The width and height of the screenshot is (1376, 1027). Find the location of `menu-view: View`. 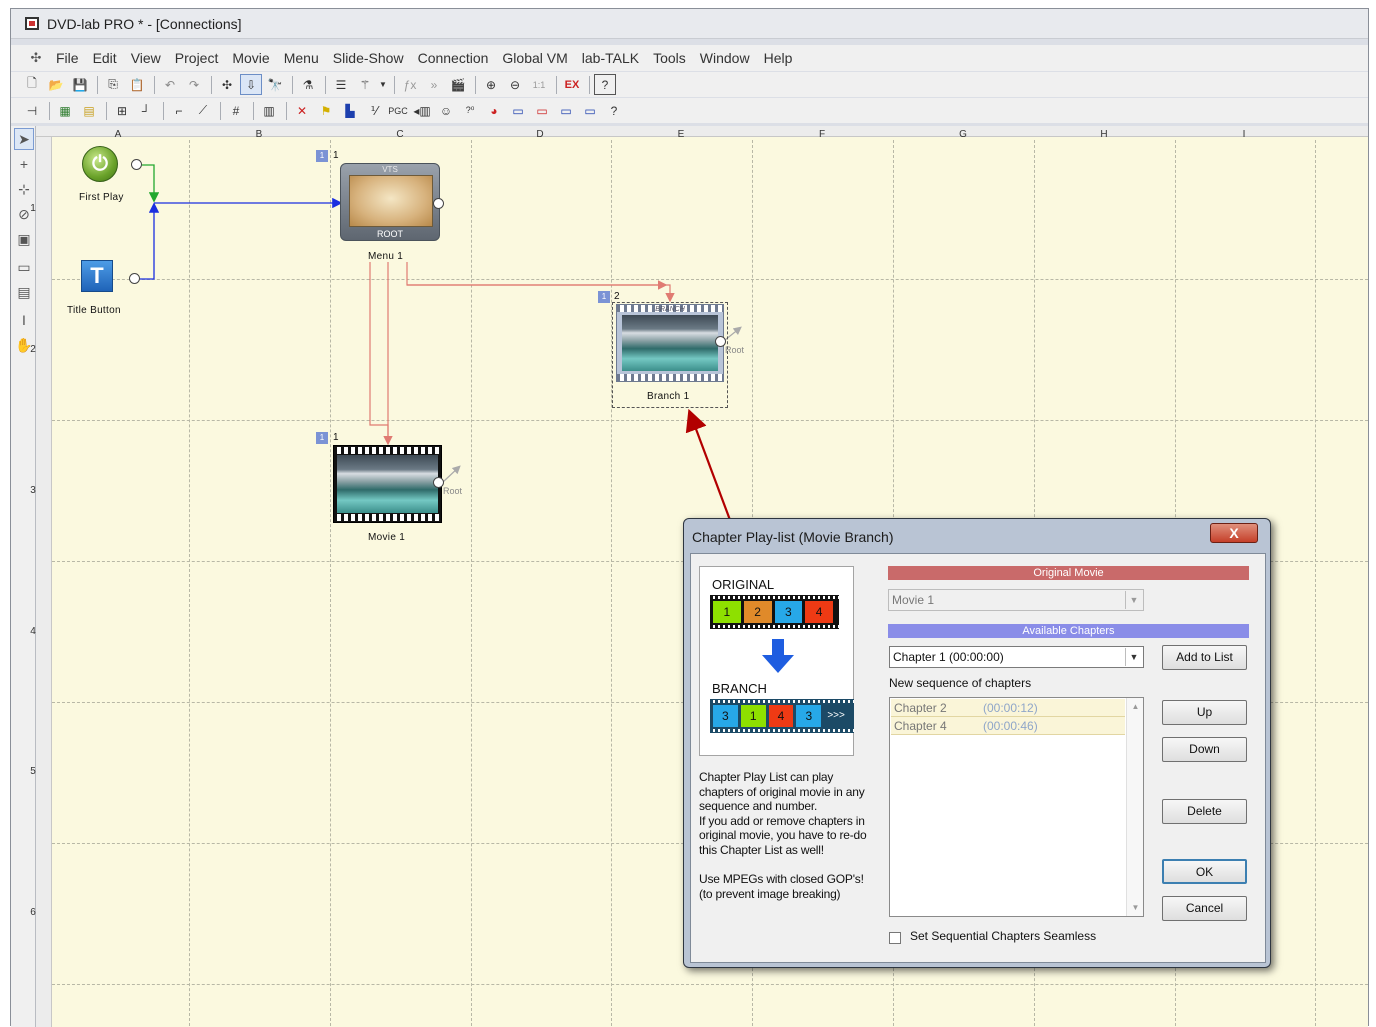

menu-view: View is located at coordinates (146, 58).